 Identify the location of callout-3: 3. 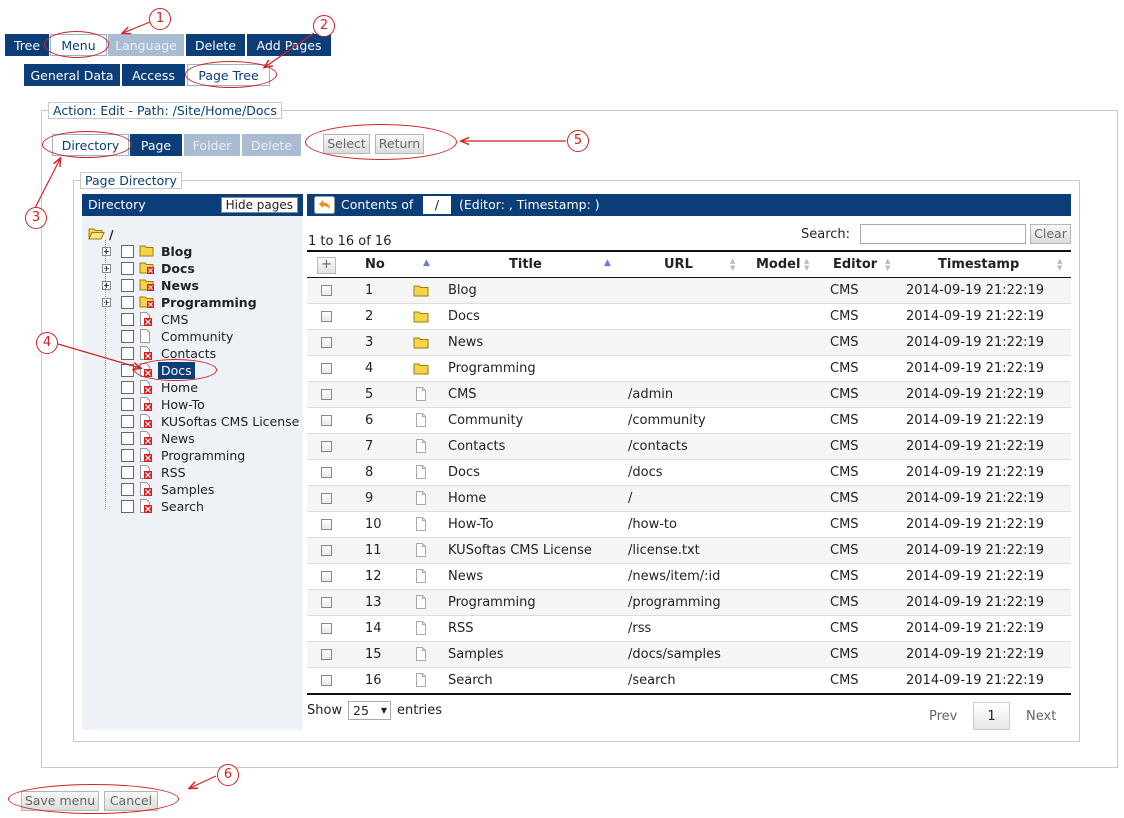
(36, 218).